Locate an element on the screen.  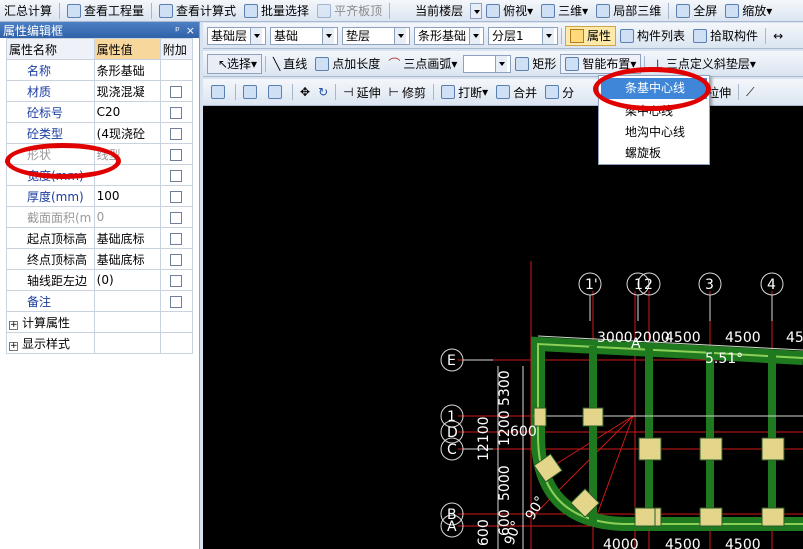
property-group: + 显示样式 is located at coordinates (50, 343).